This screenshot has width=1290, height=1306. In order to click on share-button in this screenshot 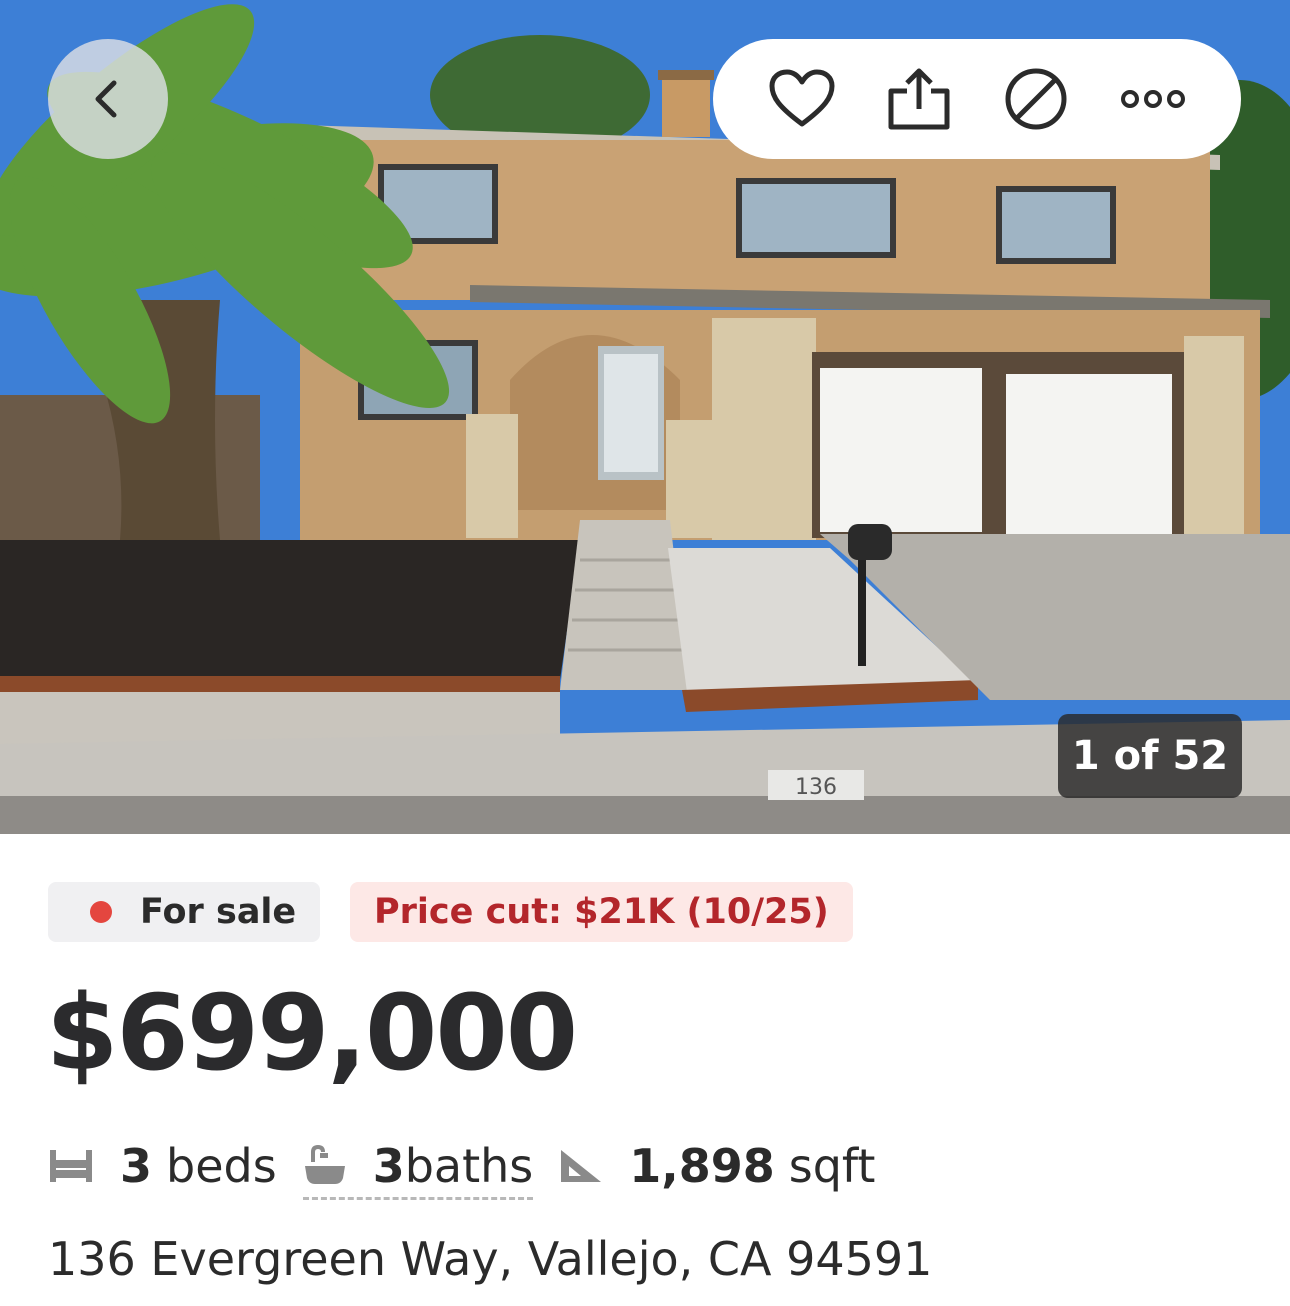, I will do `click(919, 99)`.